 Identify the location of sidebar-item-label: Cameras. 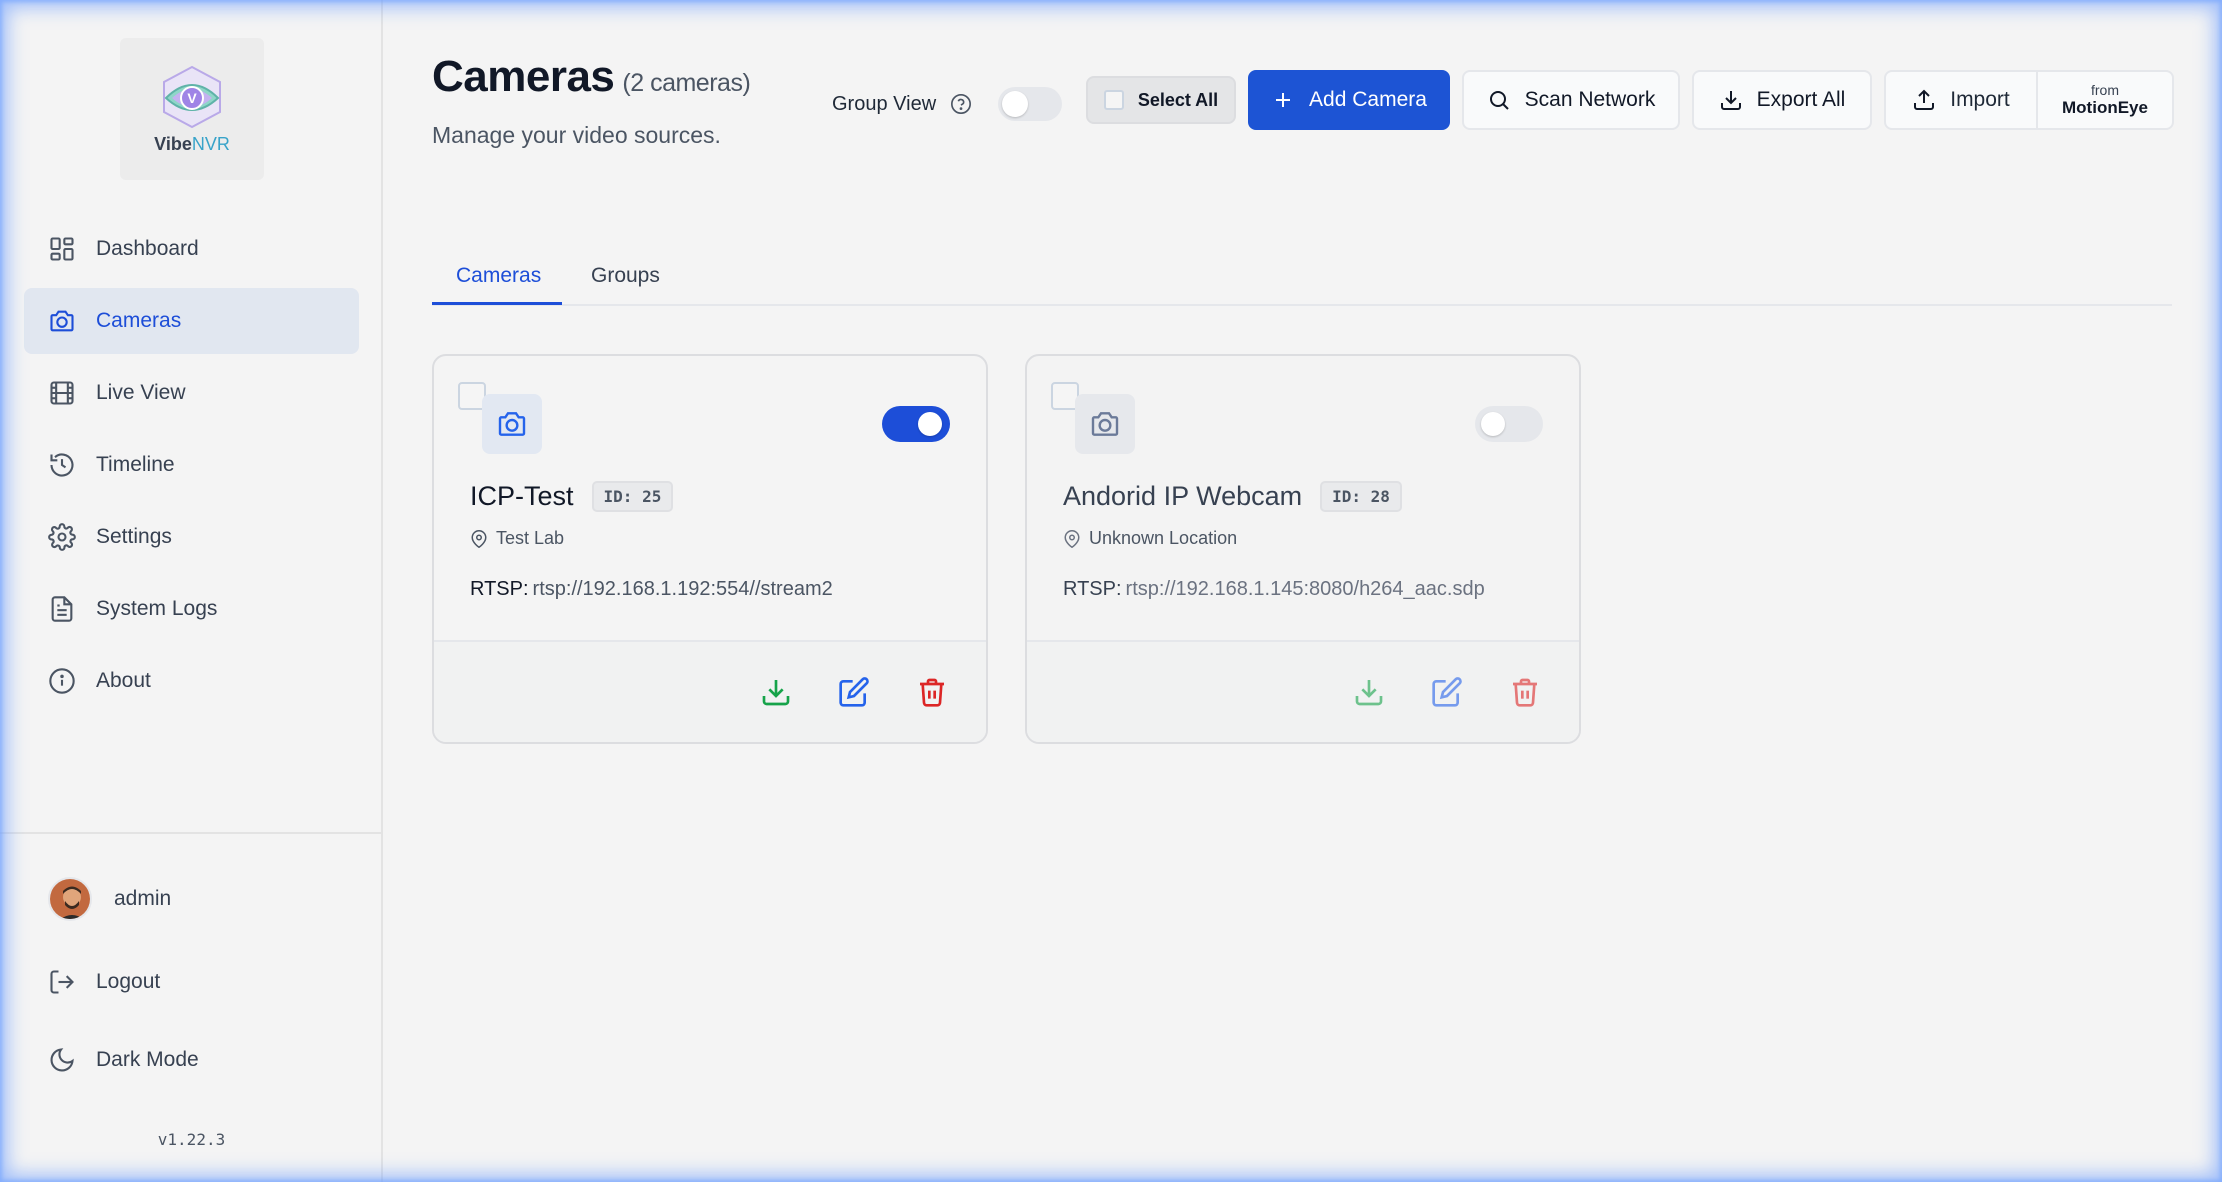
(139, 320).